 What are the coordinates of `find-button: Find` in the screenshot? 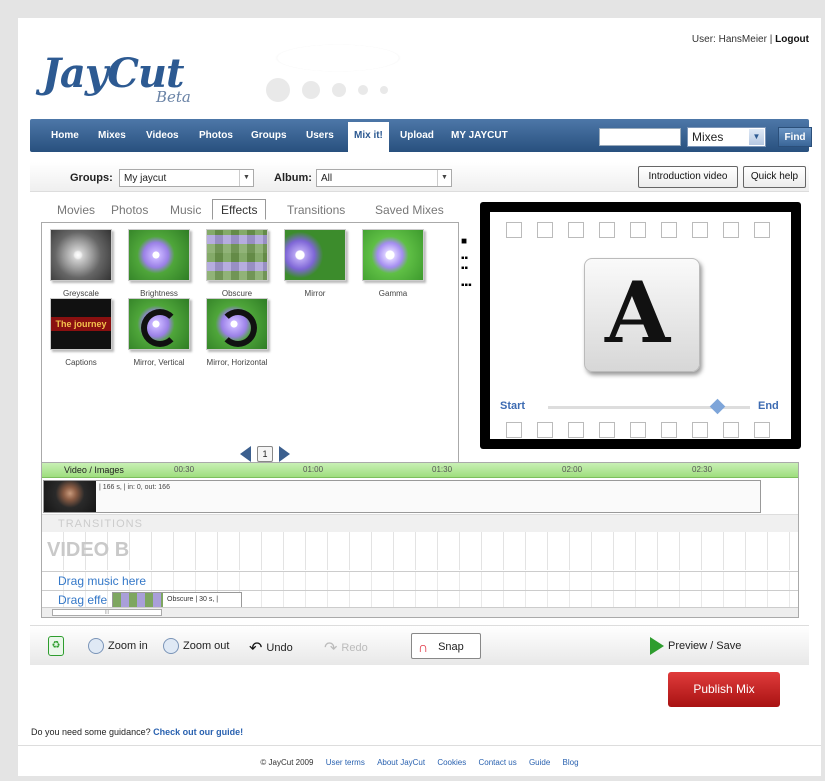 It's located at (795, 137).